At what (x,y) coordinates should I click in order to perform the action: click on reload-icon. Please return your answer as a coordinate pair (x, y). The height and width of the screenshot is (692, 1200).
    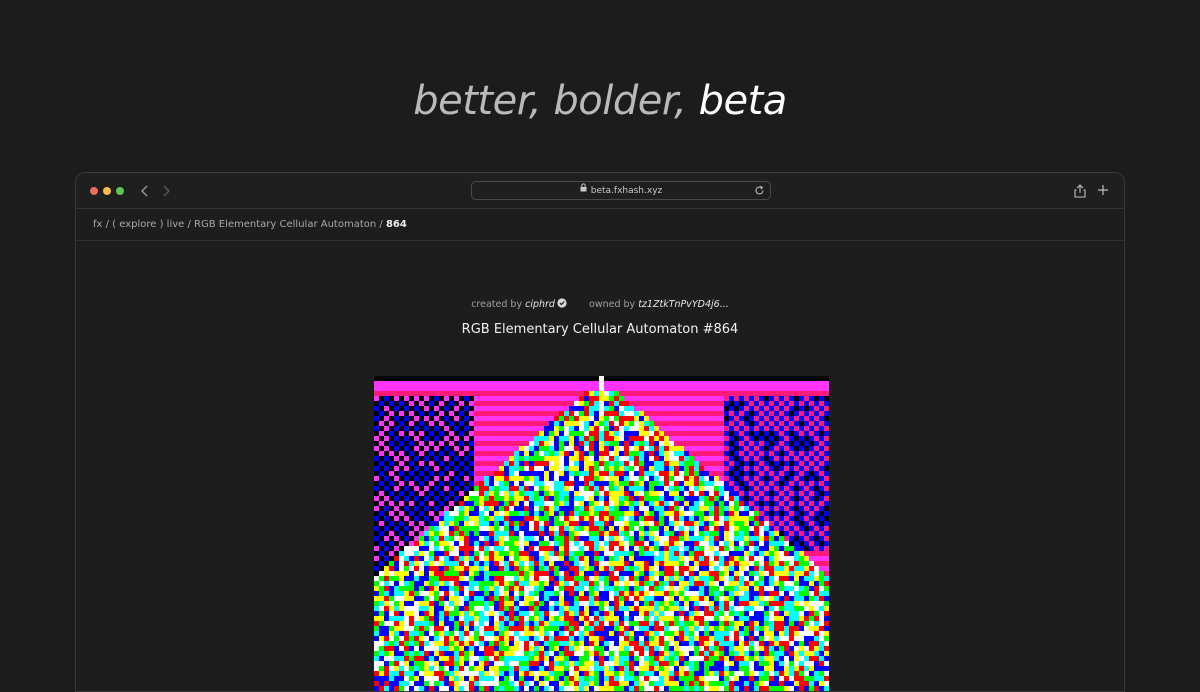
    Looking at the image, I should click on (759, 194).